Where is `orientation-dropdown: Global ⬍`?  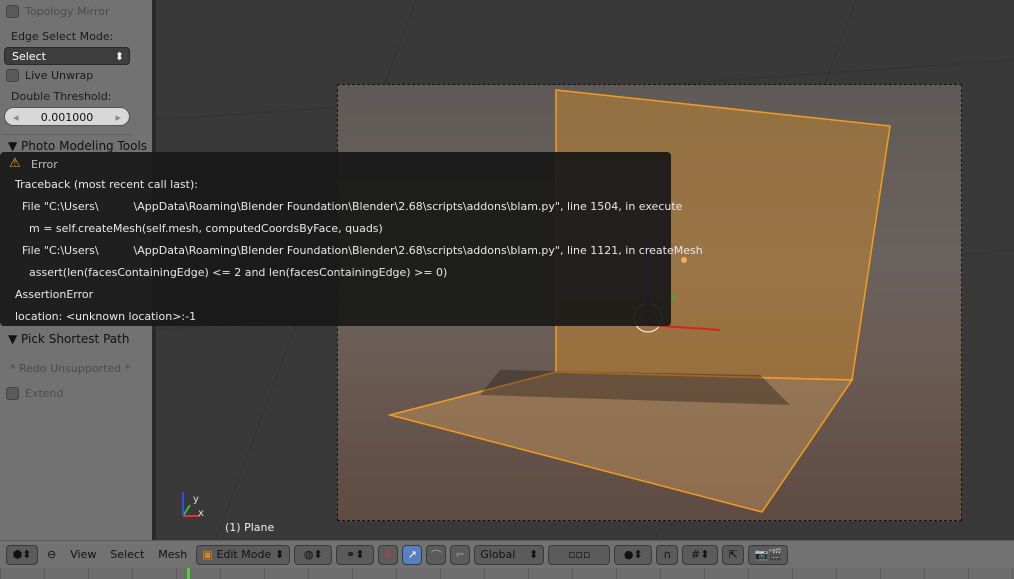
orientation-dropdown: Global ⬍ is located at coordinates (509, 554).